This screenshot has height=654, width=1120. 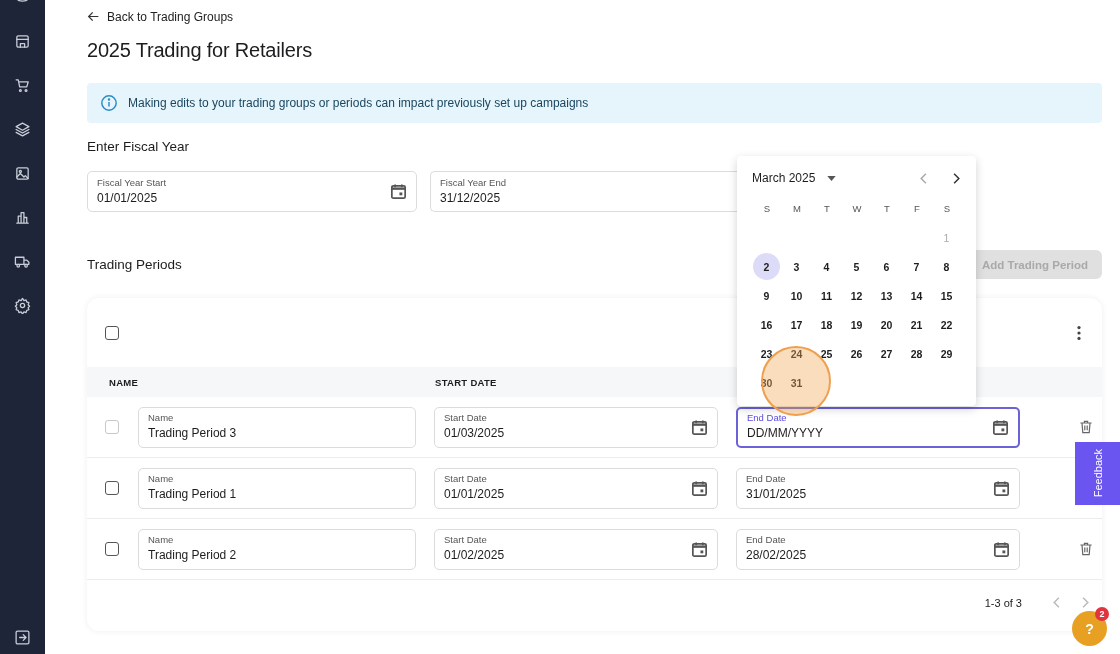 What do you see at coordinates (856, 324) in the screenshot?
I see `calendar-day: 19` at bounding box center [856, 324].